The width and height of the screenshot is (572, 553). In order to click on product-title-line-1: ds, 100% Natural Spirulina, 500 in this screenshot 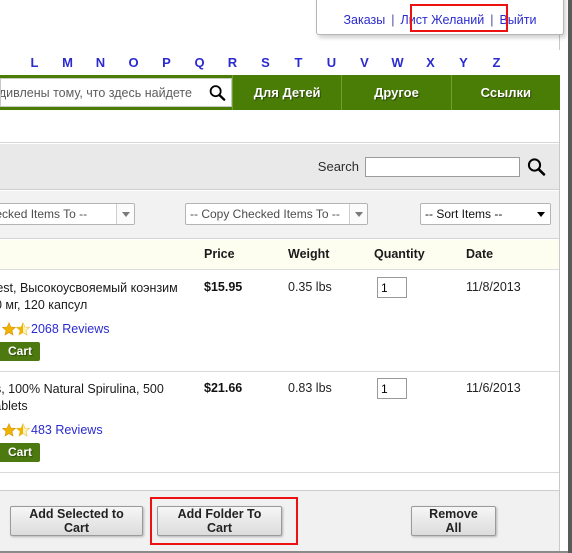, I will do `click(82, 389)`.